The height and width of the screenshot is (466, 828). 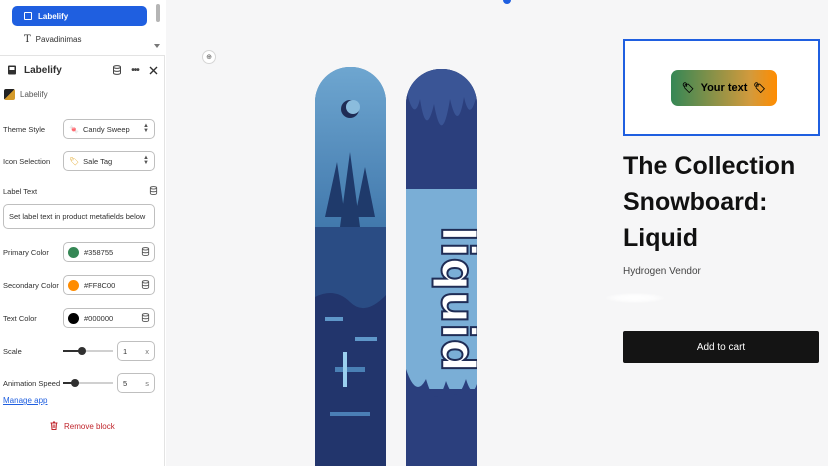 What do you see at coordinates (20, 318) in the screenshot?
I see `text-color-label: Text Color` at bounding box center [20, 318].